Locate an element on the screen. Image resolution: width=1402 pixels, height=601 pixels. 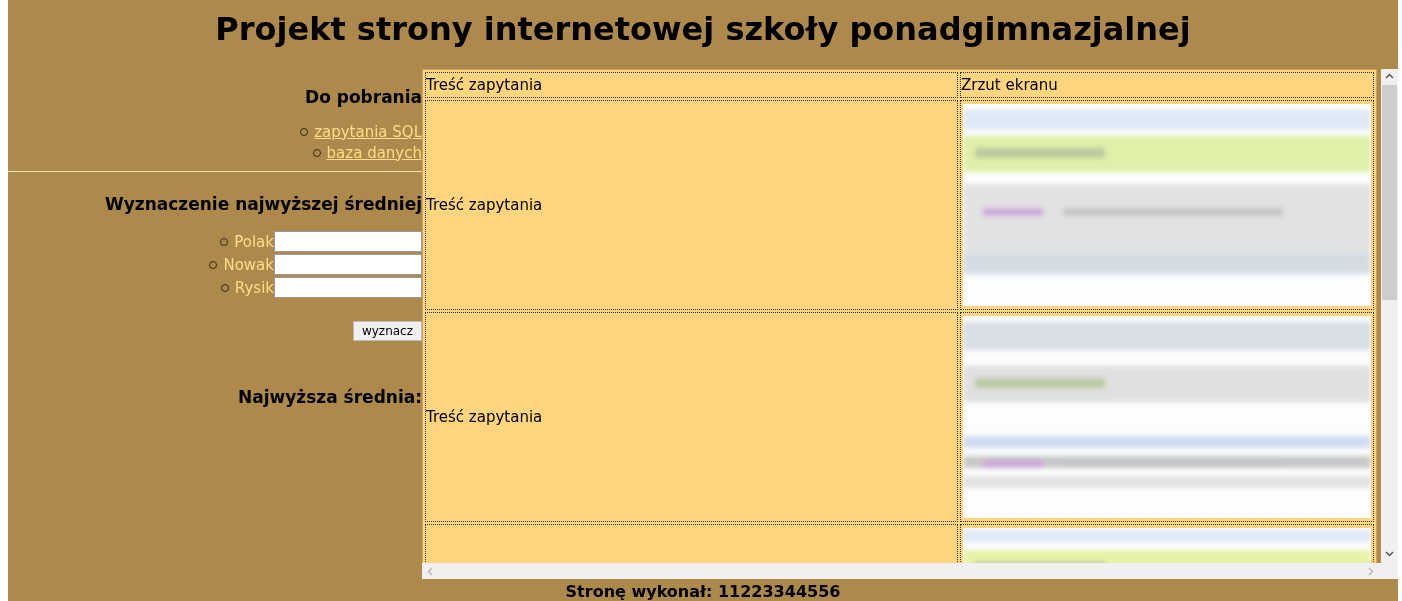
section-heading: Do pobrania is located at coordinates (363, 97).